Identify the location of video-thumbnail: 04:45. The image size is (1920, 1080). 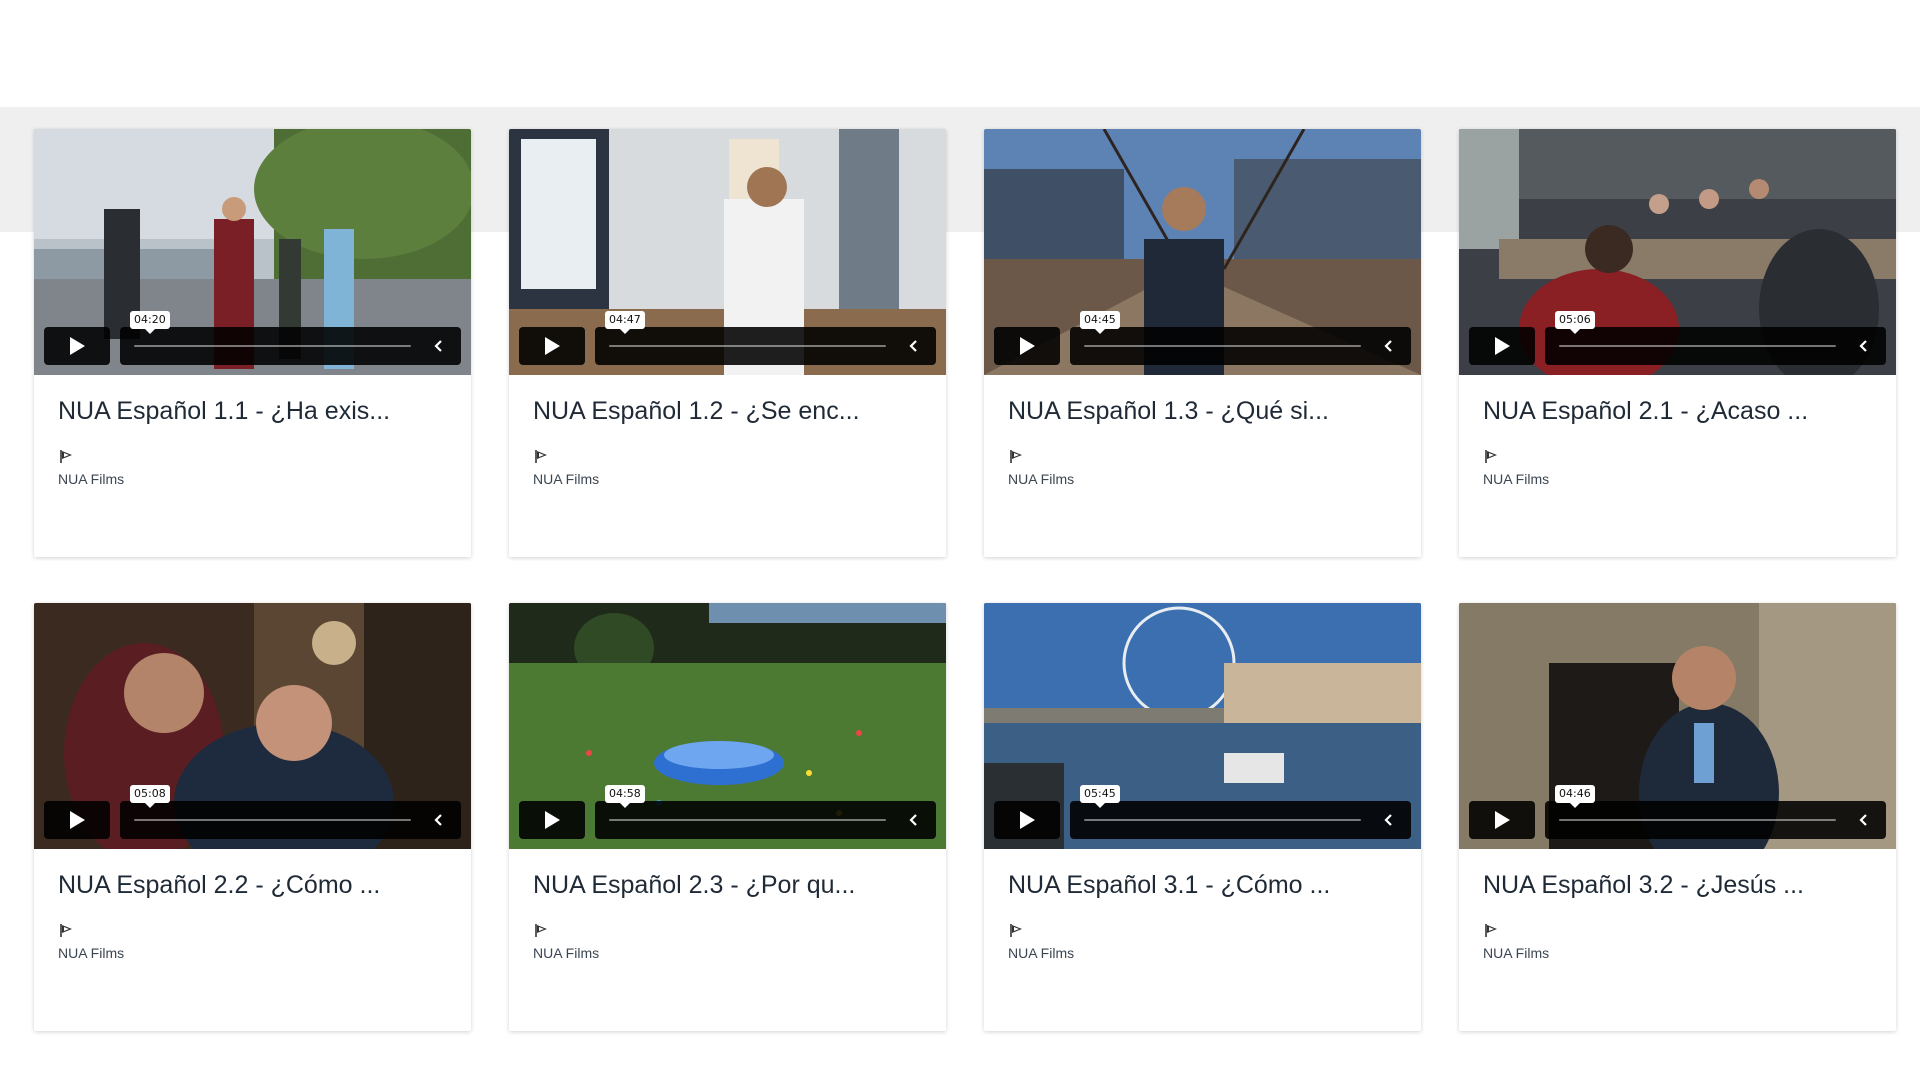
(1202, 252).